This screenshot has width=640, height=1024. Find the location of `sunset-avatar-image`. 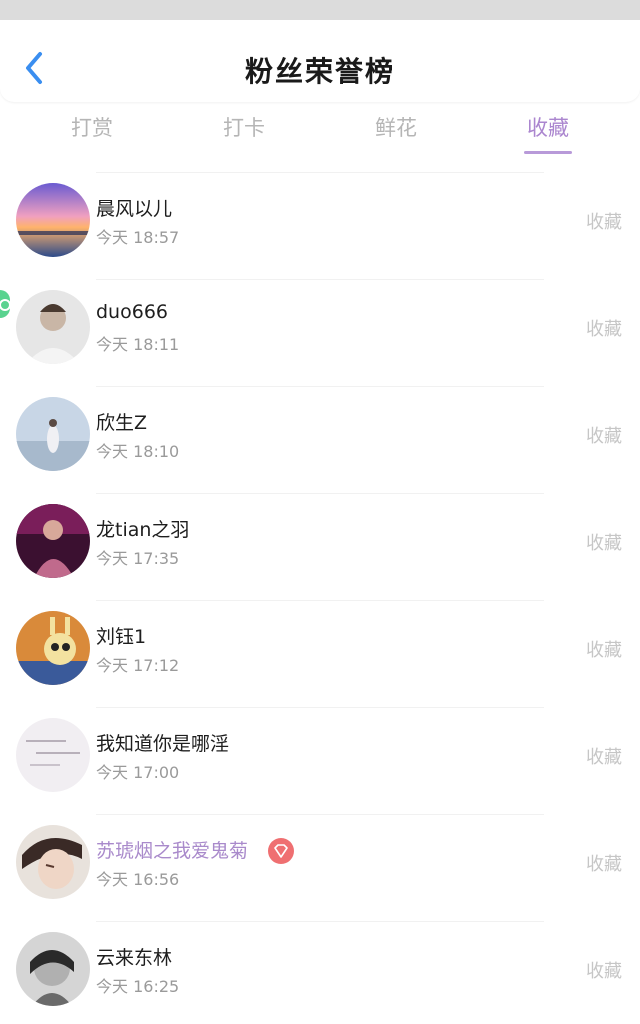

sunset-avatar-image is located at coordinates (53, 220).